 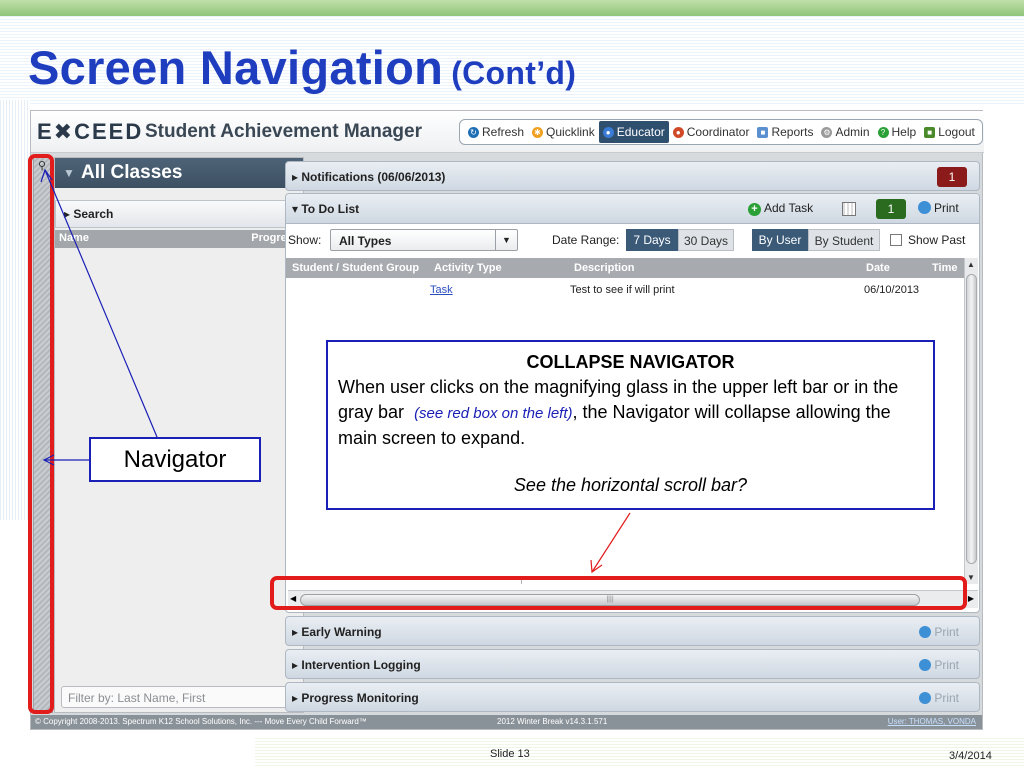 I want to click on slide-number: Slide 13, so click(x=510, y=754).